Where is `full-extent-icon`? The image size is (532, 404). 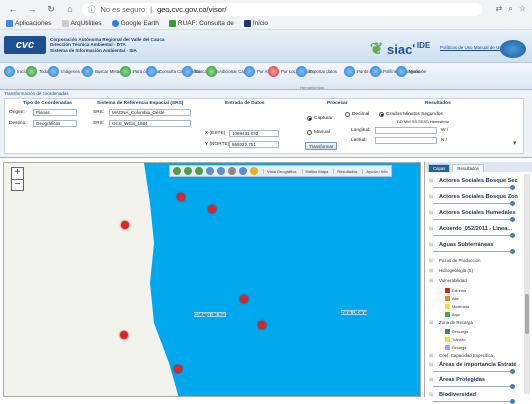
full-extent-icon is located at coordinates (188, 171).